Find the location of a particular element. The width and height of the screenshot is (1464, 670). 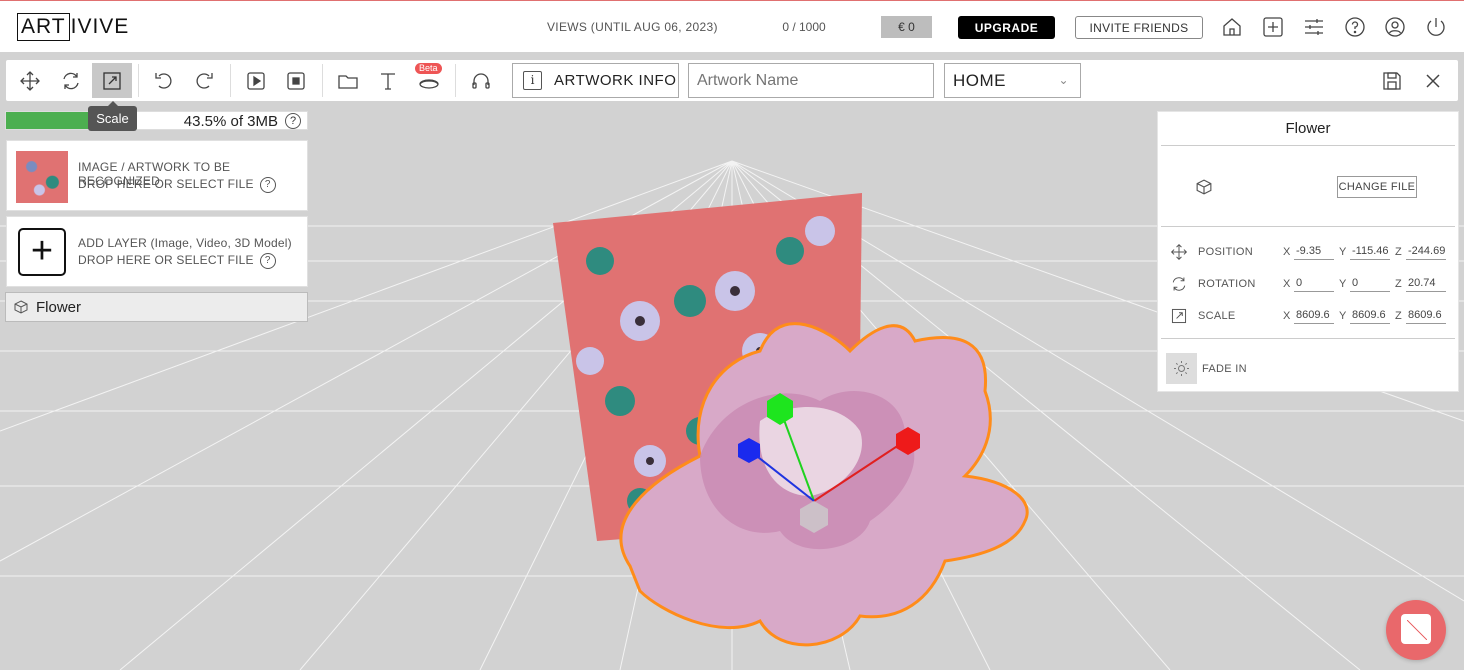

storage-usage-label: 43.5% of 3MB is located at coordinates (230, 121).